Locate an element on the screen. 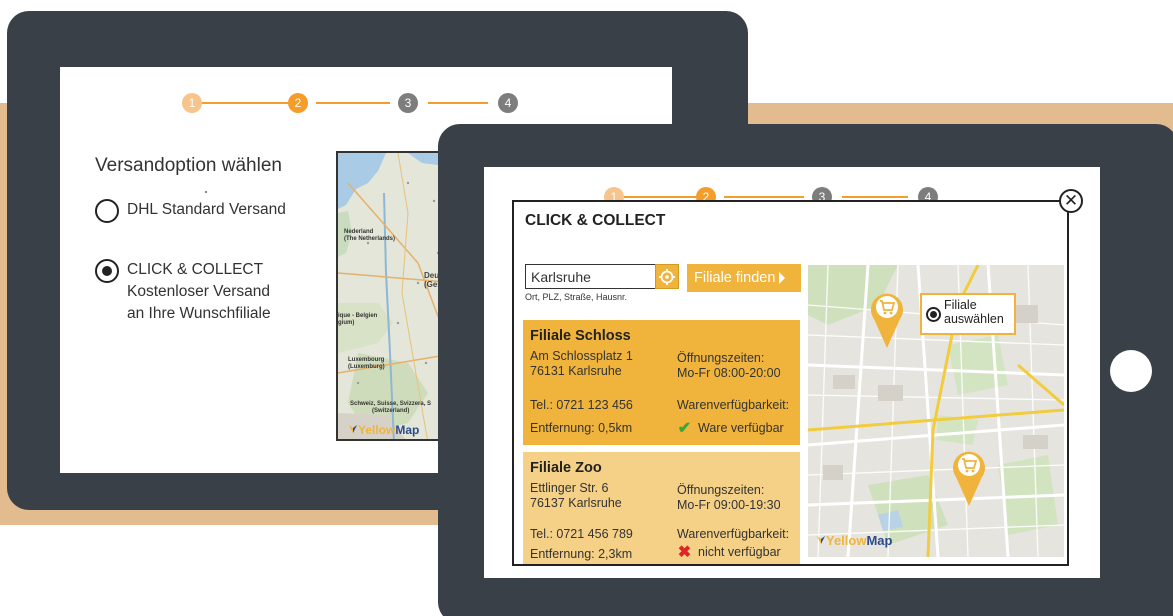 The image size is (1173, 616). step-3: 3 is located at coordinates (408, 103).